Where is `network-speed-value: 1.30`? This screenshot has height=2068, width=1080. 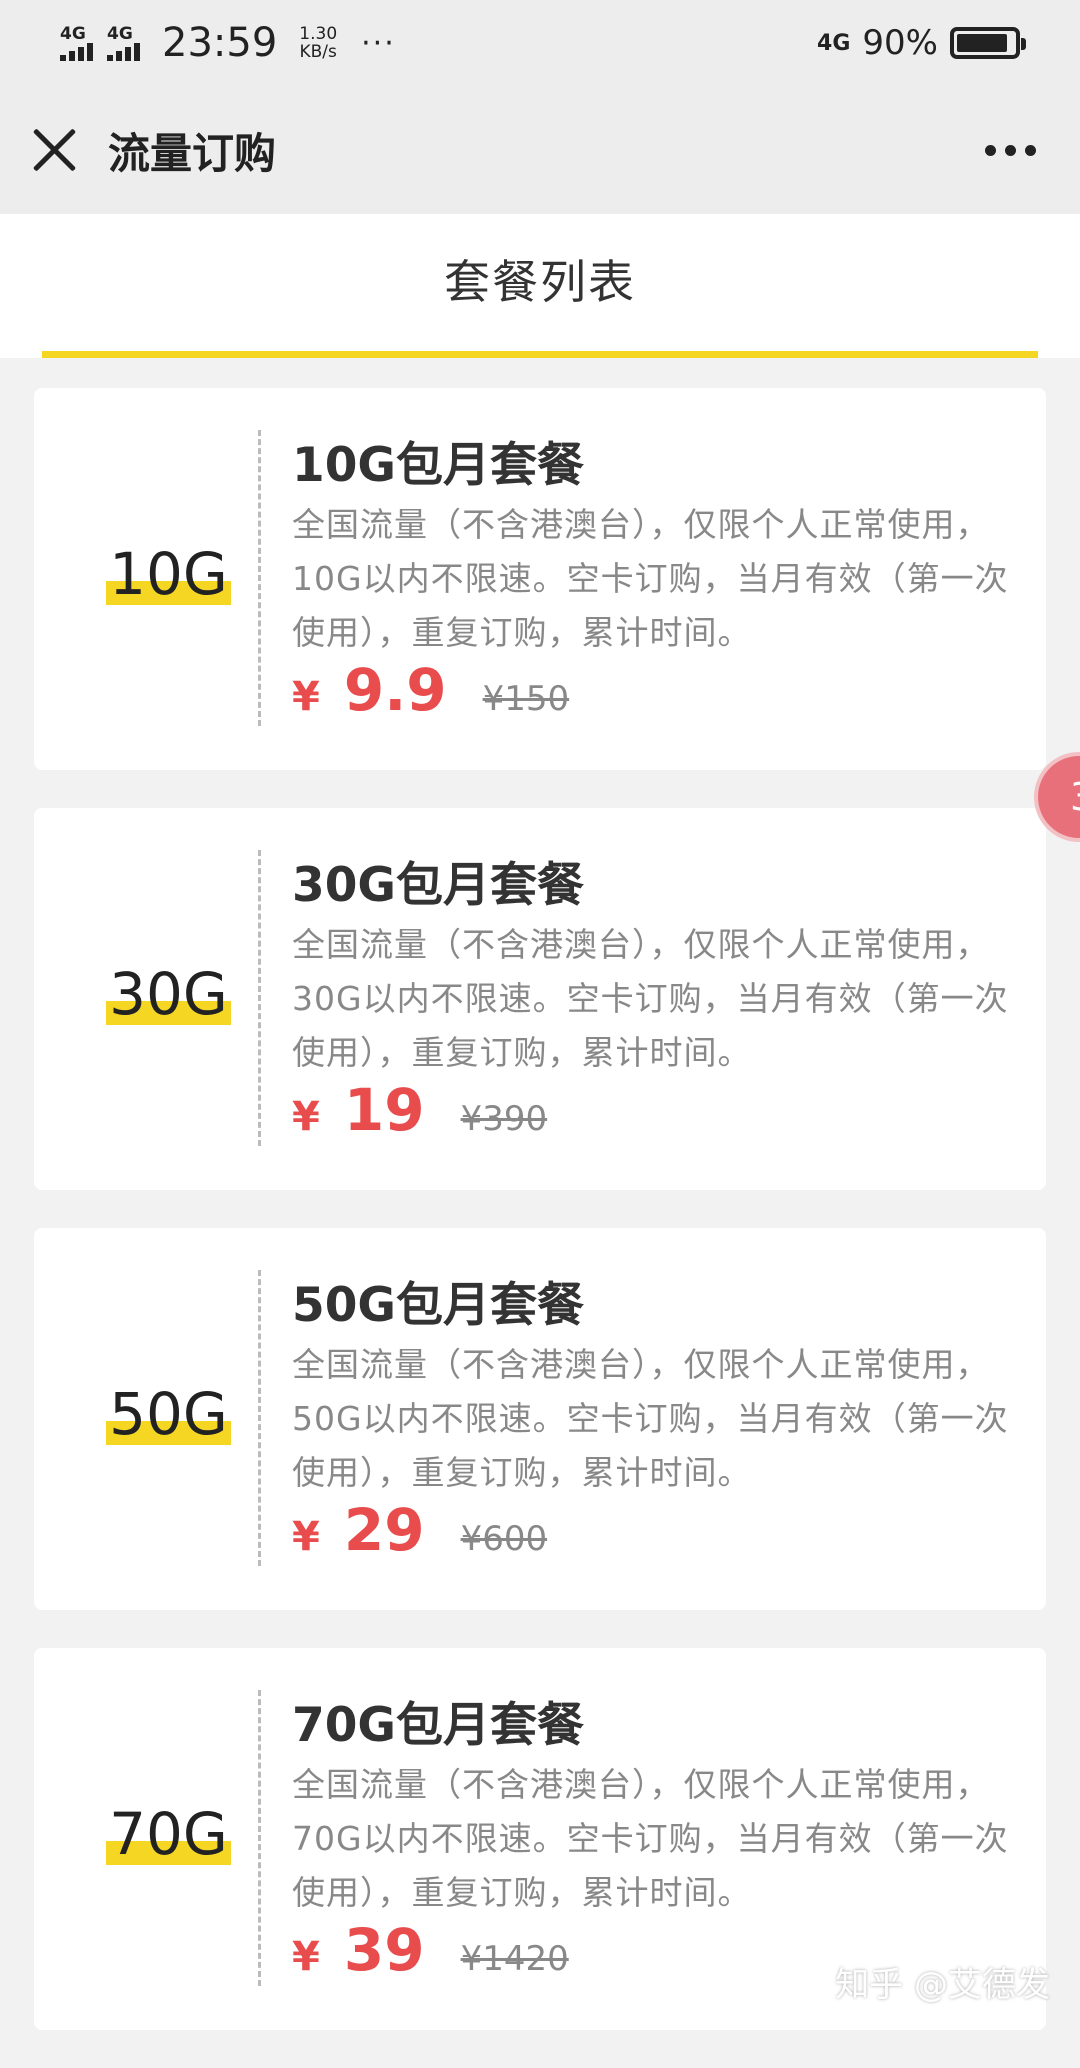
network-speed-value: 1.30 is located at coordinates (318, 34).